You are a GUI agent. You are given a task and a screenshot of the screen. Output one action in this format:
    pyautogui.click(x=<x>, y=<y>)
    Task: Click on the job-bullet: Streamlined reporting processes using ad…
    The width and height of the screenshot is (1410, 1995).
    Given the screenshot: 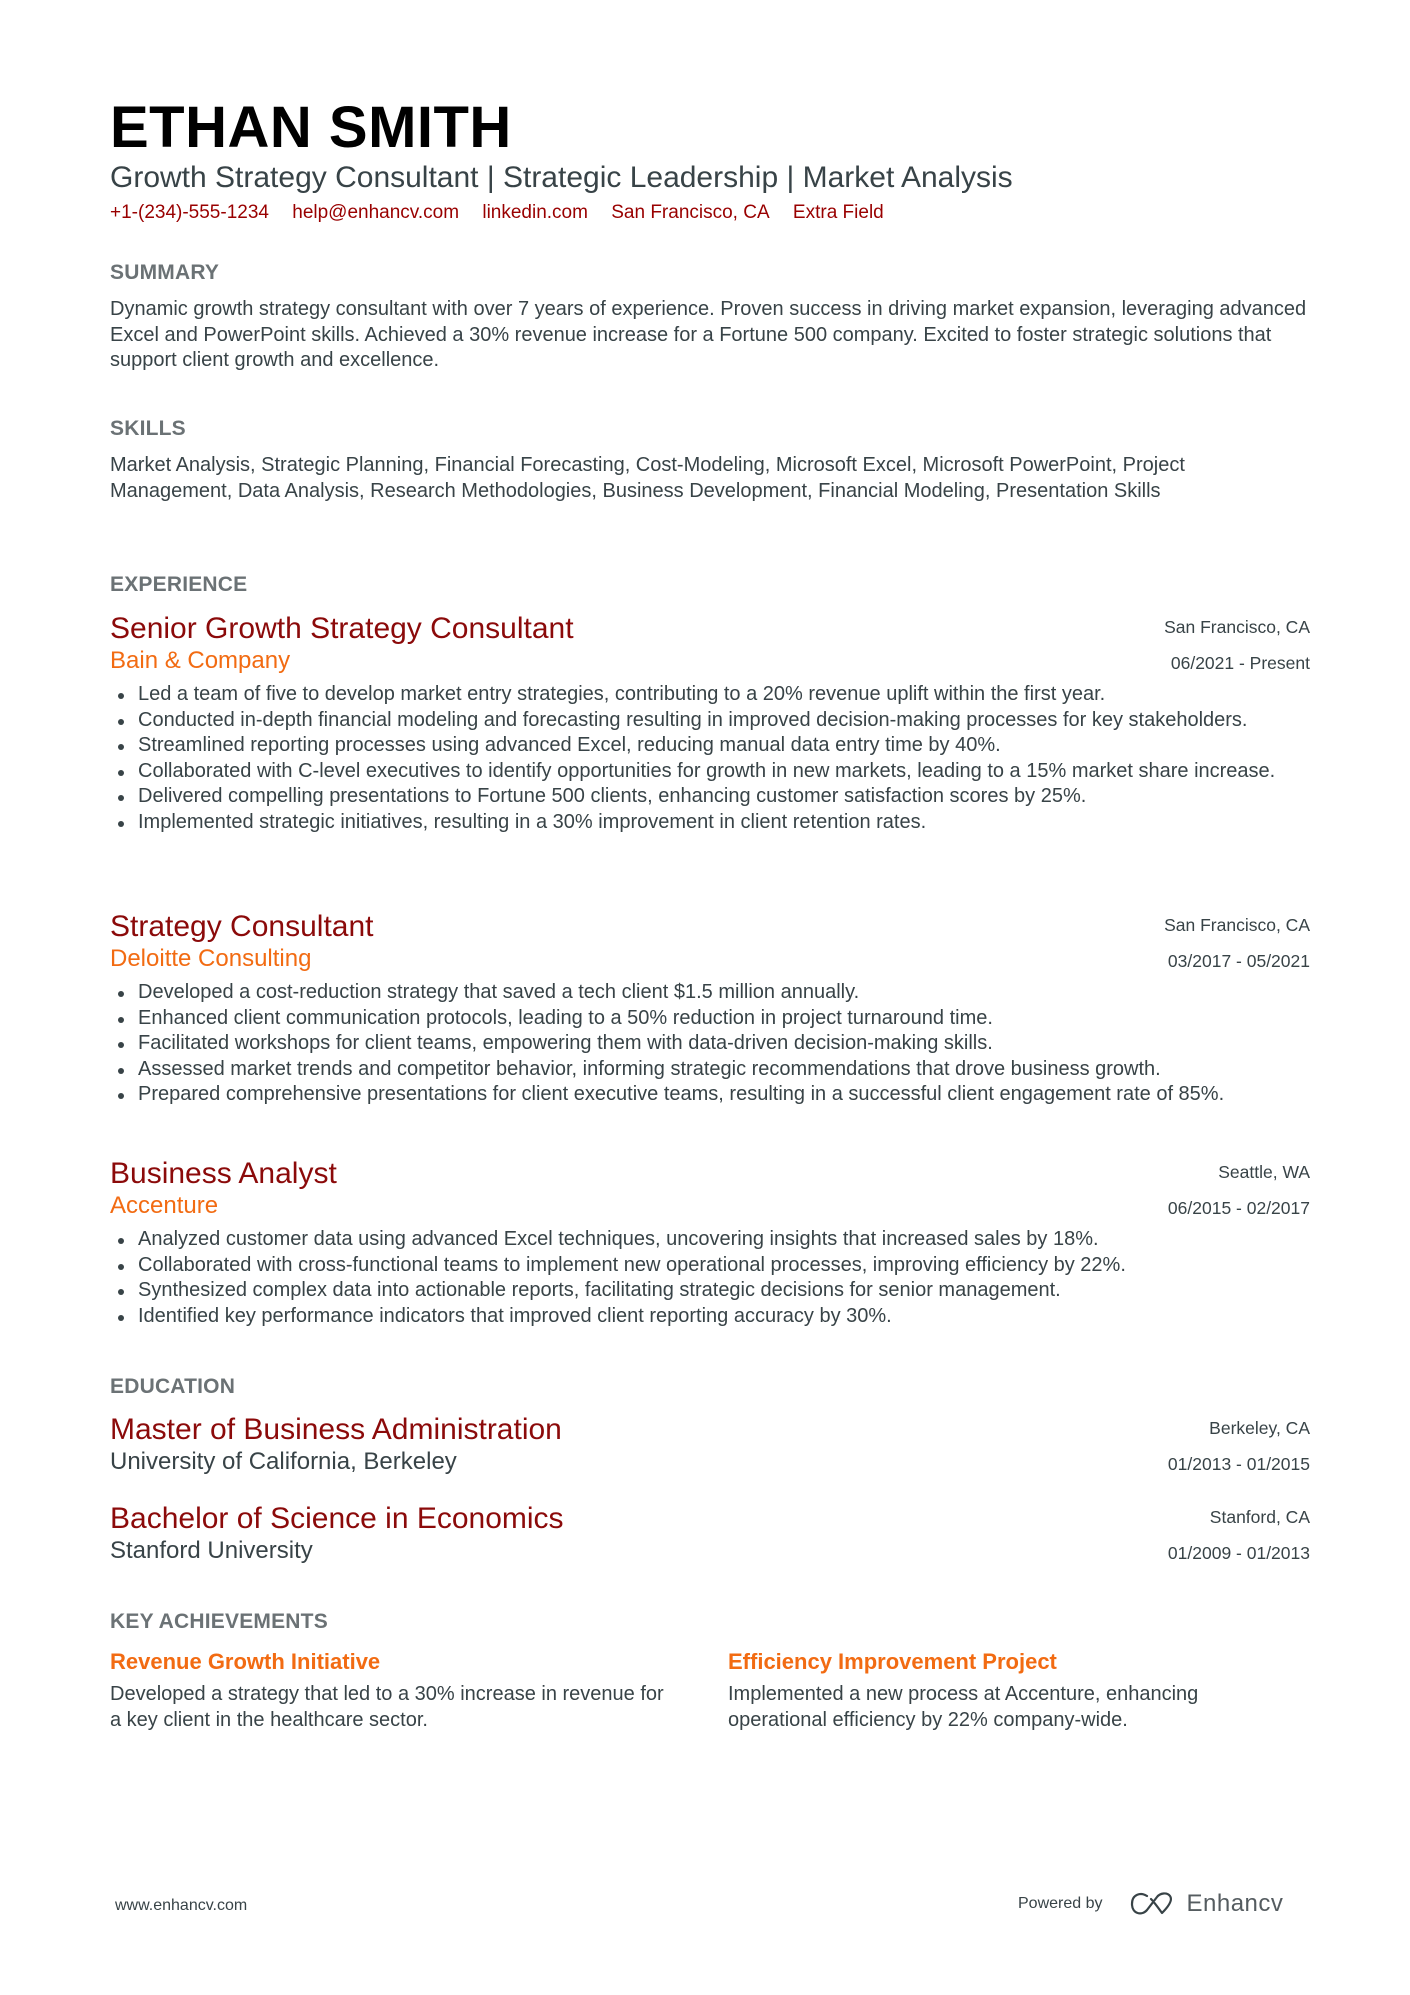 What is the action you would take?
    pyautogui.click(x=710, y=746)
    